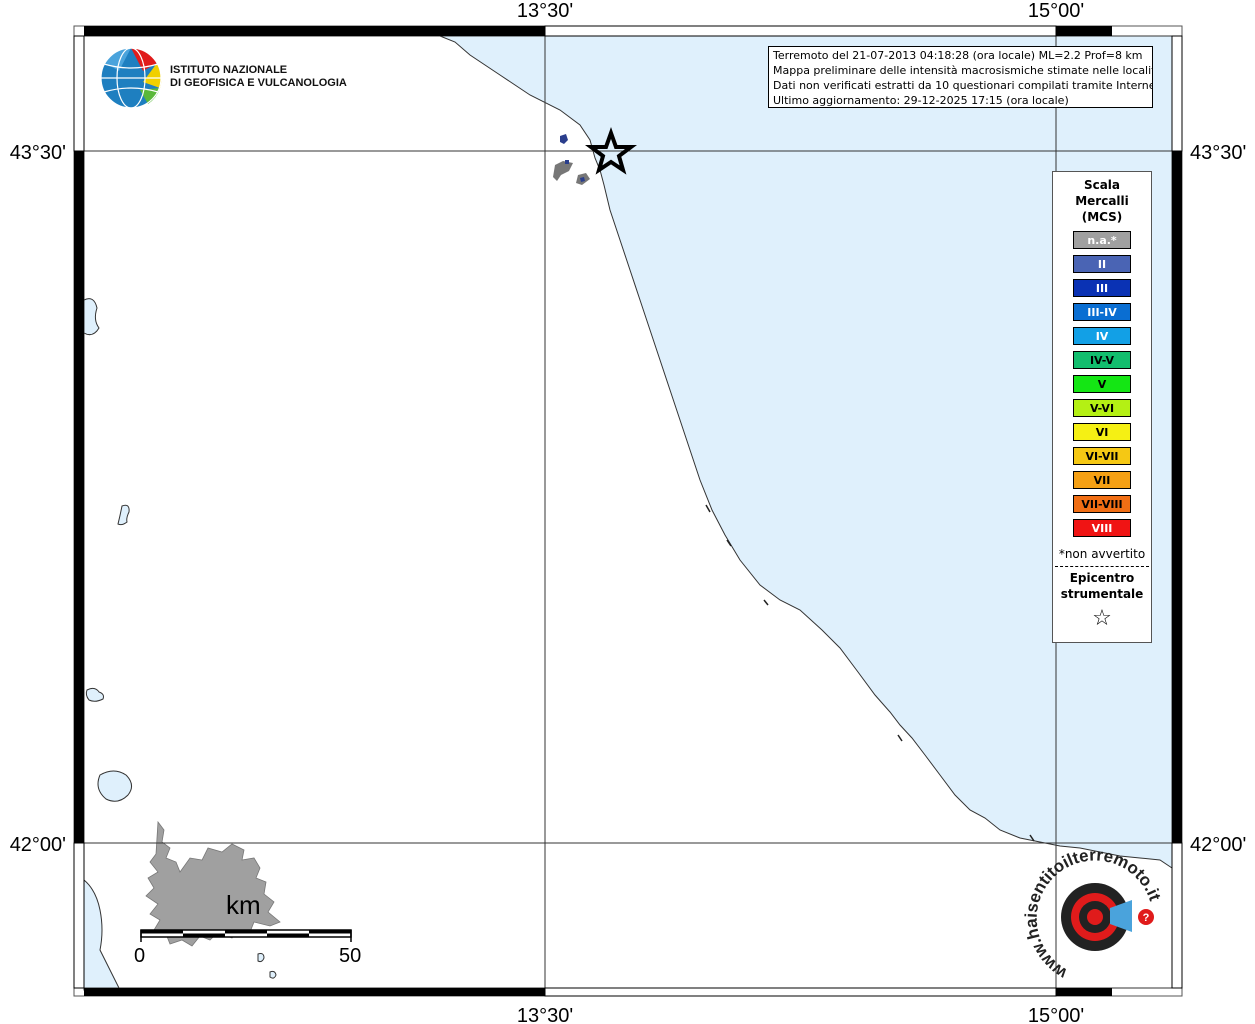 This screenshot has height=1024, width=1255. What do you see at coordinates (1102, 578) in the screenshot?
I see `legend-epicenter-line1: Epicentro` at bounding box center [1102, 578].